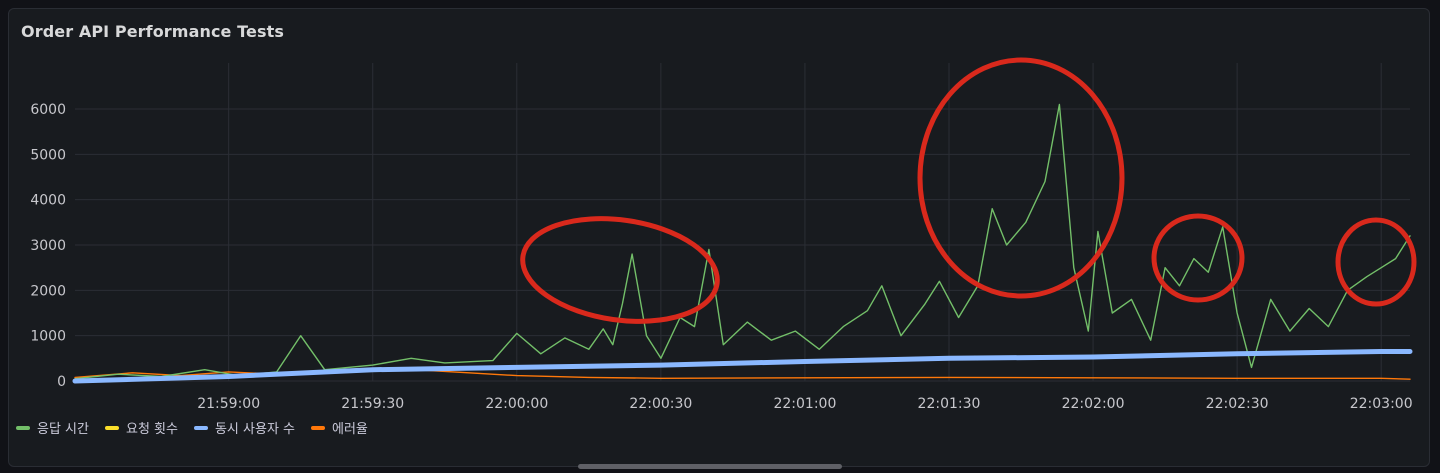 The image size is (1440, 473). I want to click on legend-item-request-count: 요청 횟수, so click(141, 427).